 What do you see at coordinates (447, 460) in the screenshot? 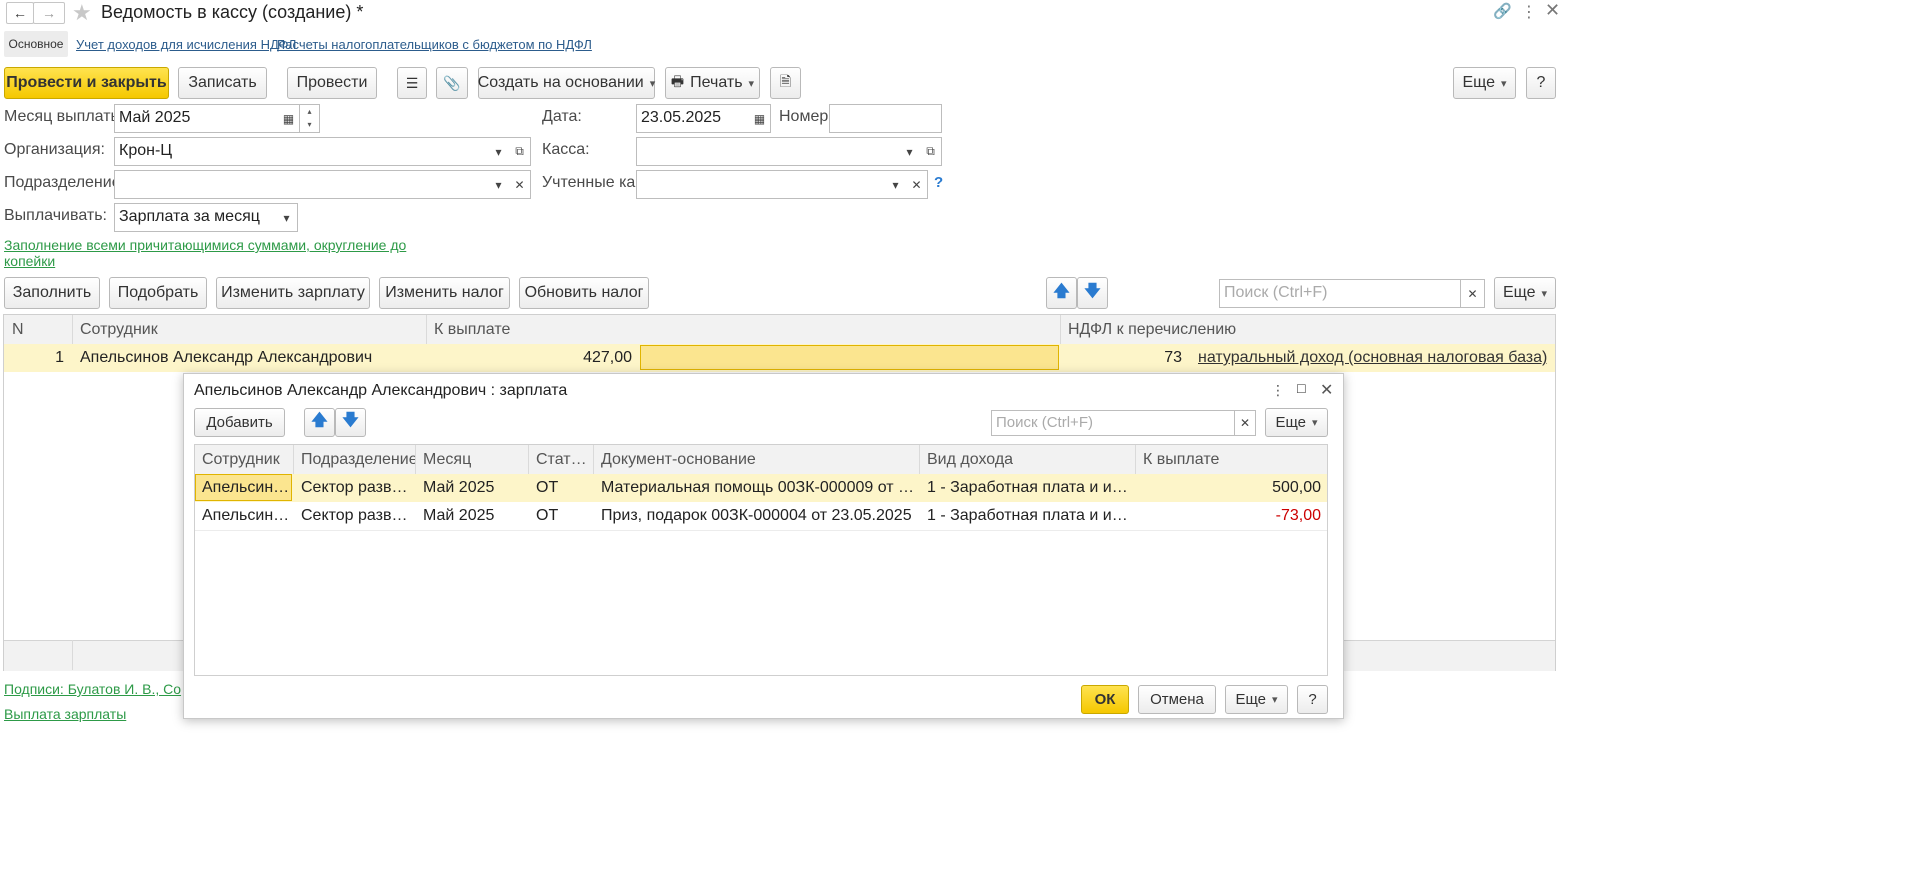
I see `col-month: Месяц` at bounding box center [447, 460].